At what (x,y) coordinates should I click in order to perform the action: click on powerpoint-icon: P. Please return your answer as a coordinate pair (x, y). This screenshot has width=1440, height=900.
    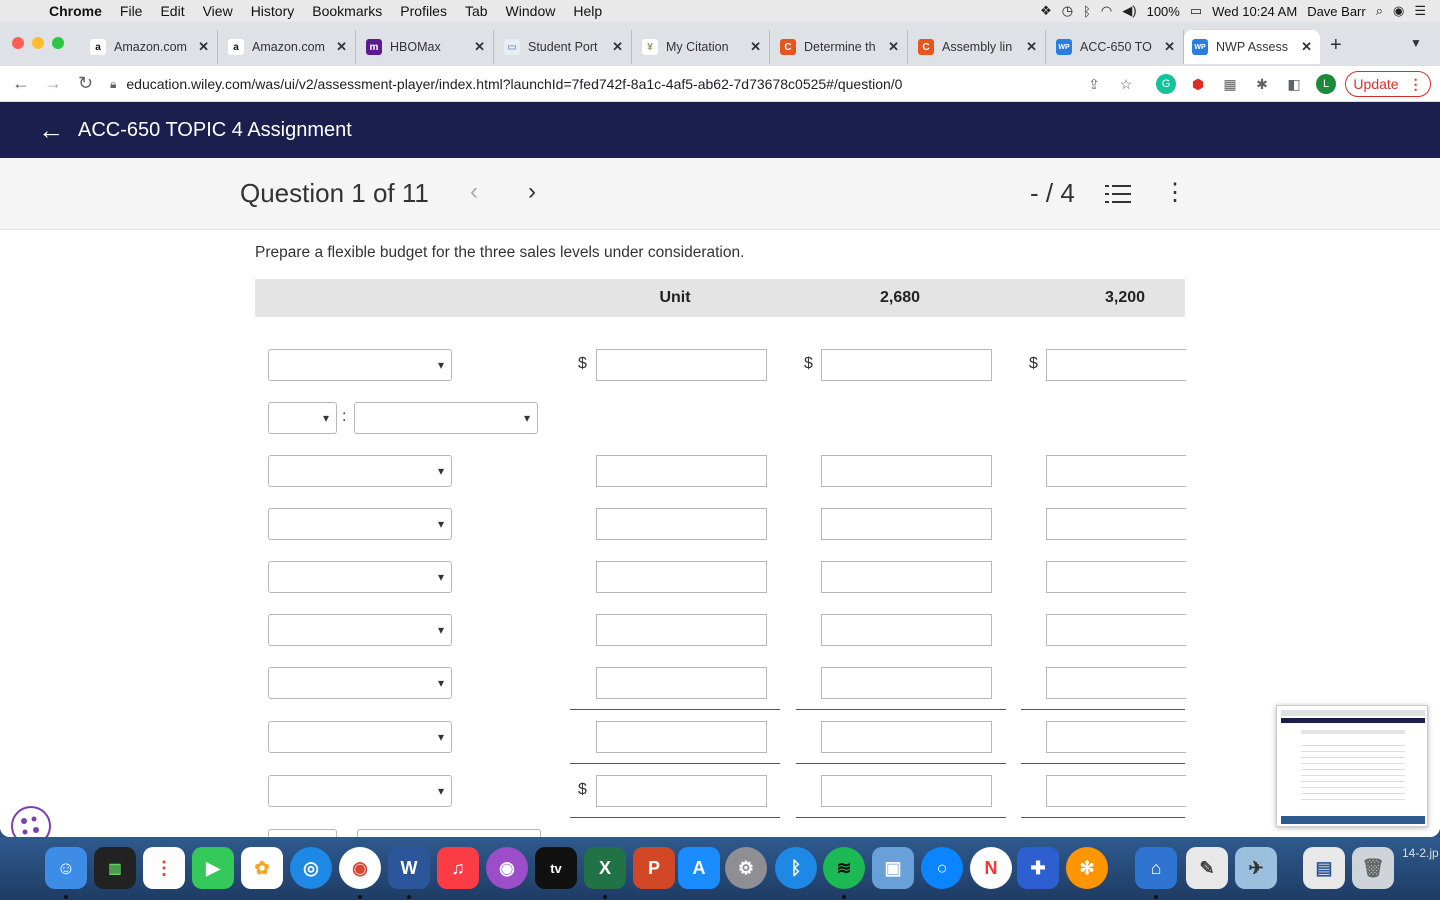
    Looking at the image, I should click on (654, 868).